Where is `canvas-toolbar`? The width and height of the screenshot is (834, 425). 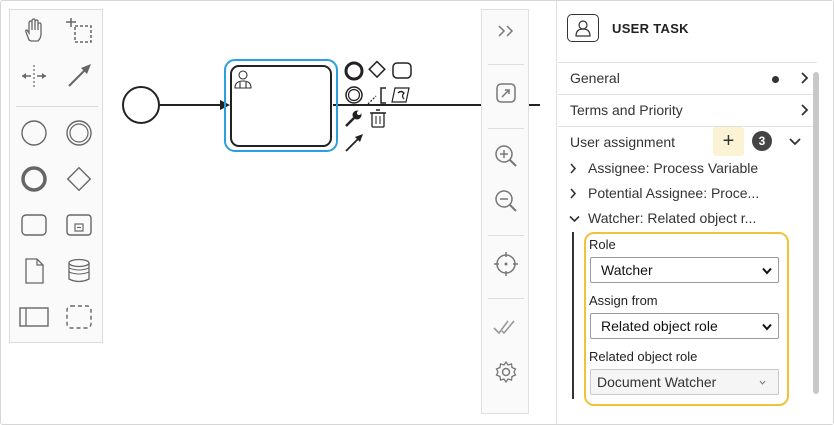 canvas-toolbar is located at coordinates (505, 211).